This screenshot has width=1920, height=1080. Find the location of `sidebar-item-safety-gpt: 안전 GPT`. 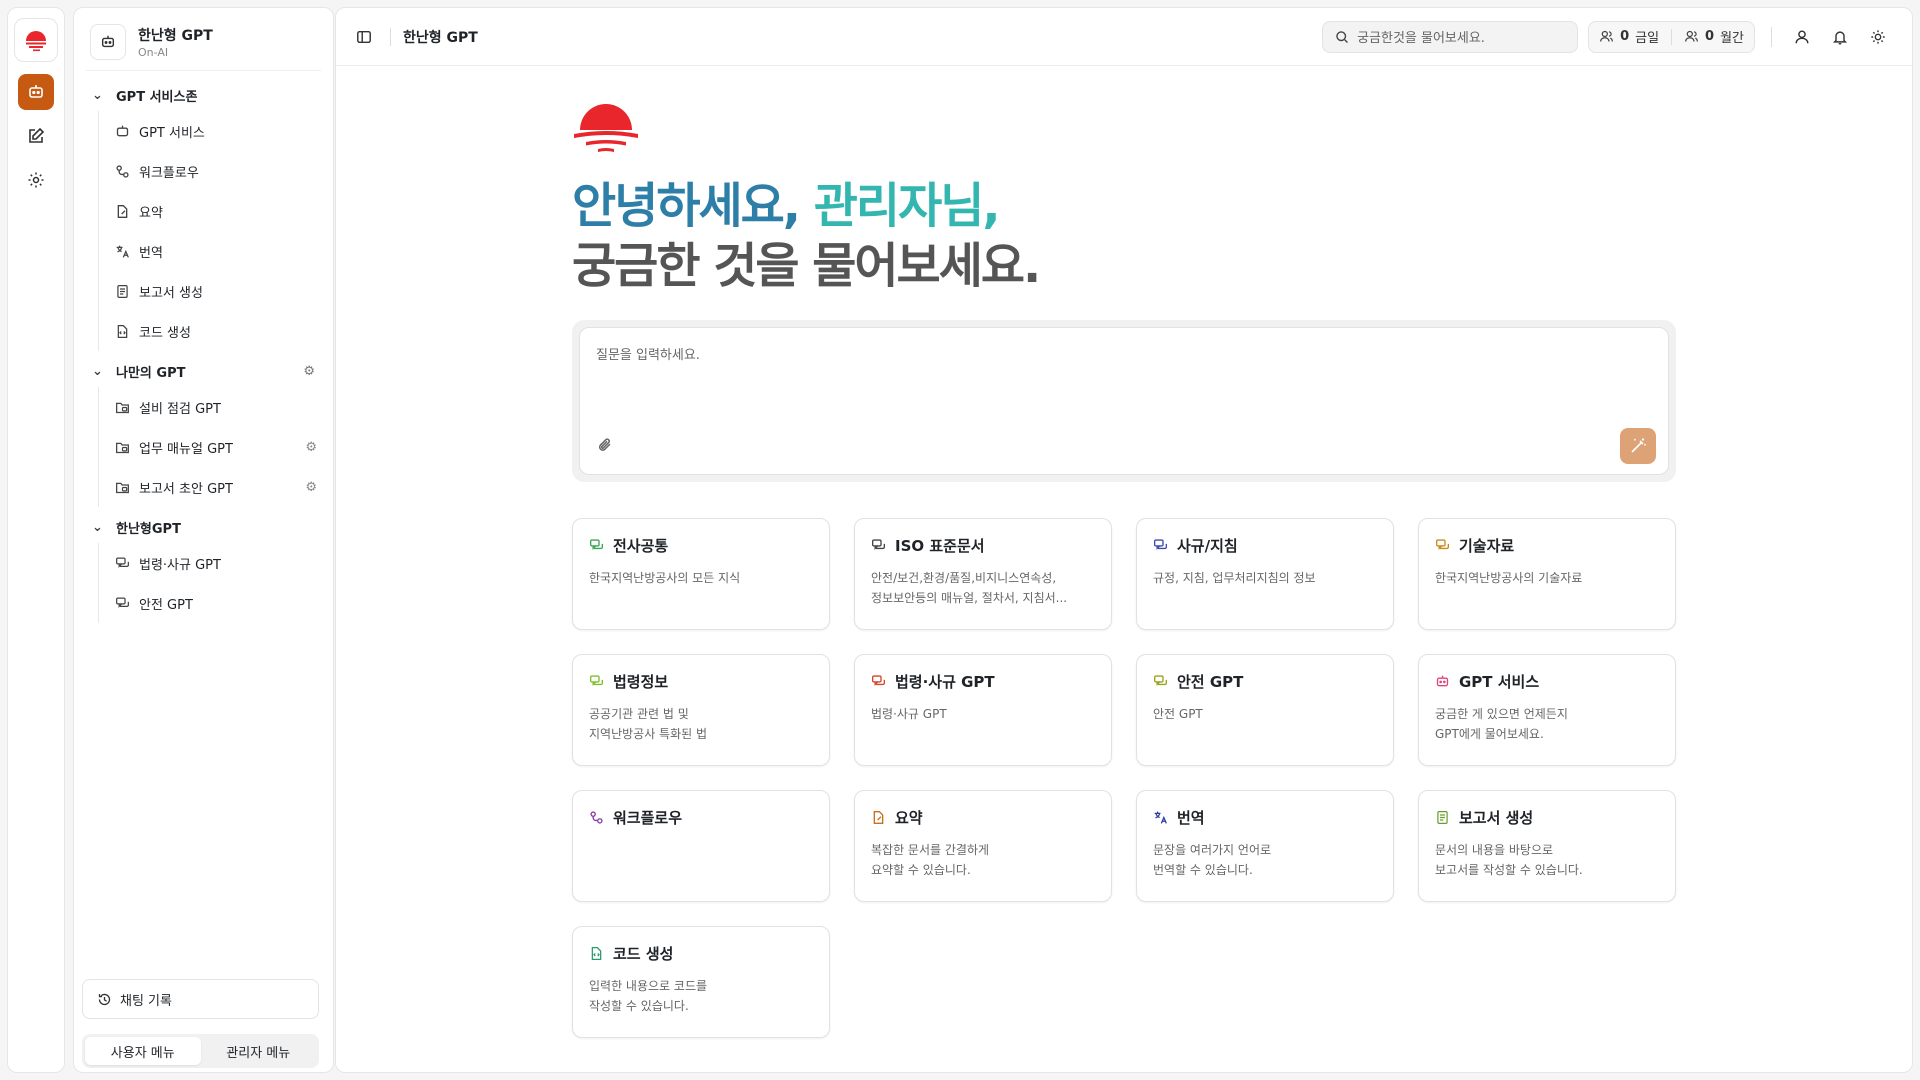

sidebar-item-safety-gpt: 안전 GPT is located at coordinates (216, 603).